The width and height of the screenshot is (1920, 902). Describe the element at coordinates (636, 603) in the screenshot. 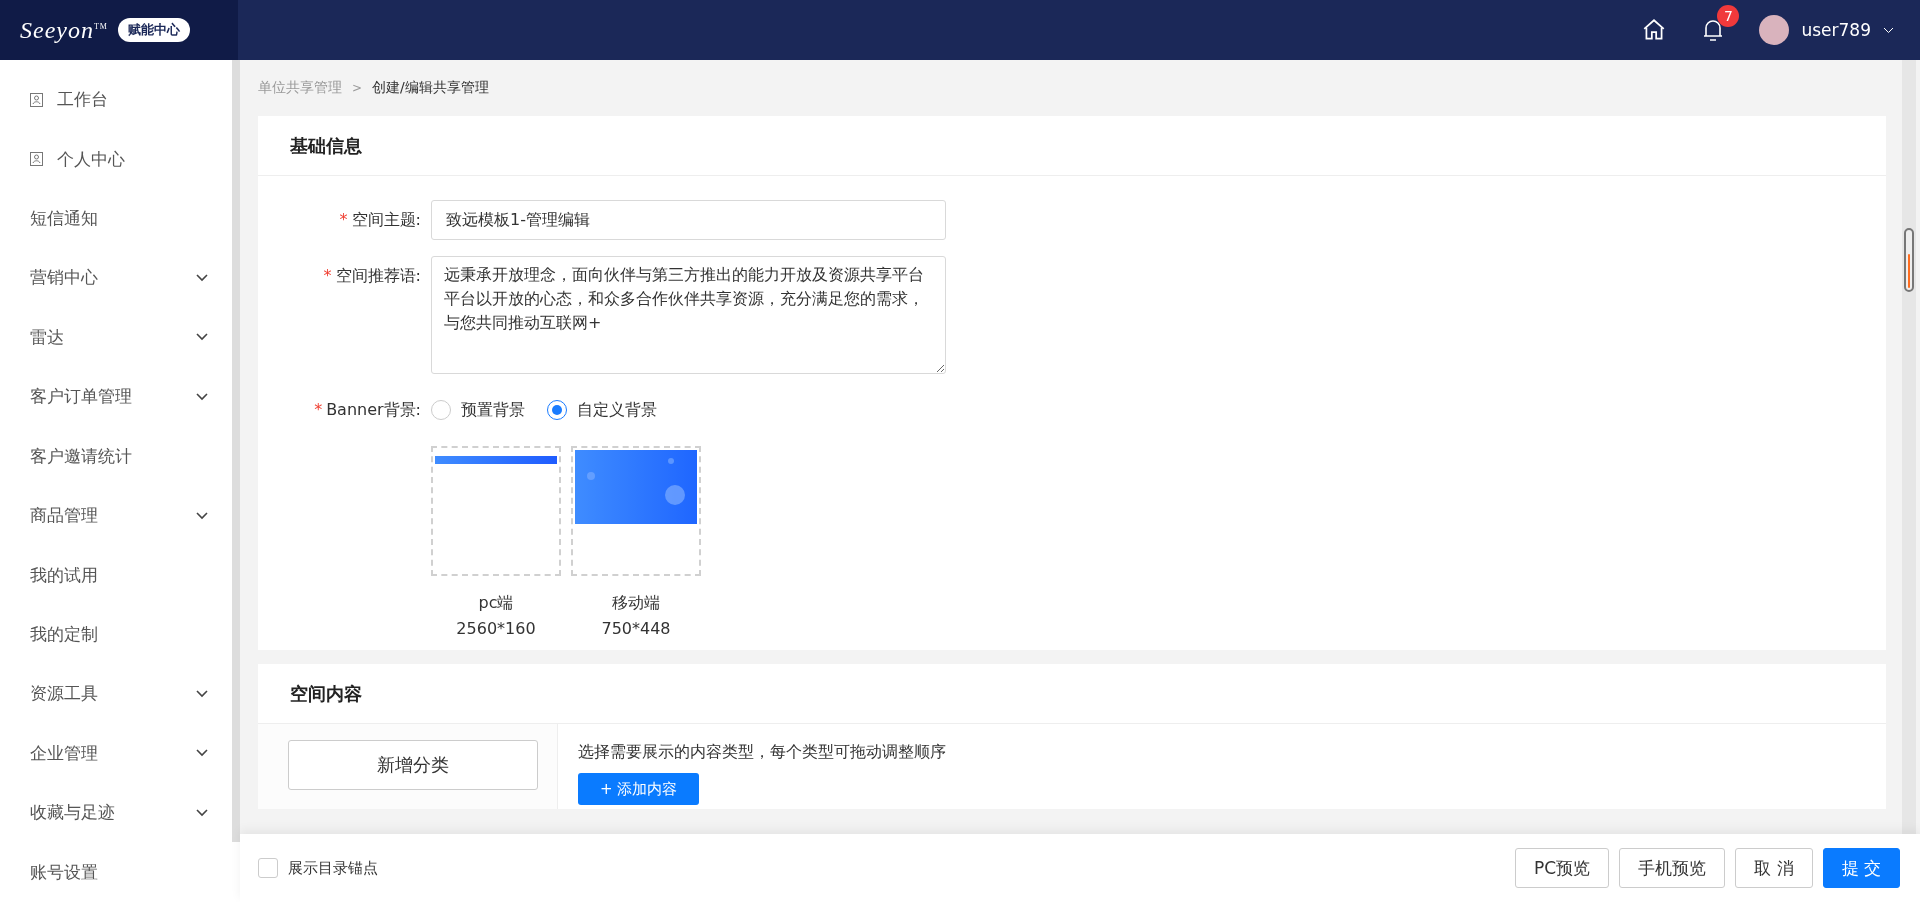

I see `preview-caption: 移动端` at that location.